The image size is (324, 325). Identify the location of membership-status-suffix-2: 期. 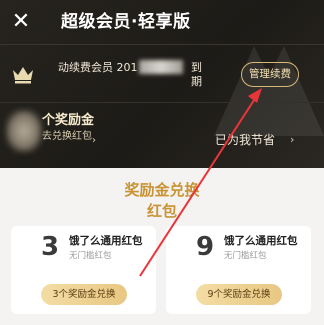
(196, 81).